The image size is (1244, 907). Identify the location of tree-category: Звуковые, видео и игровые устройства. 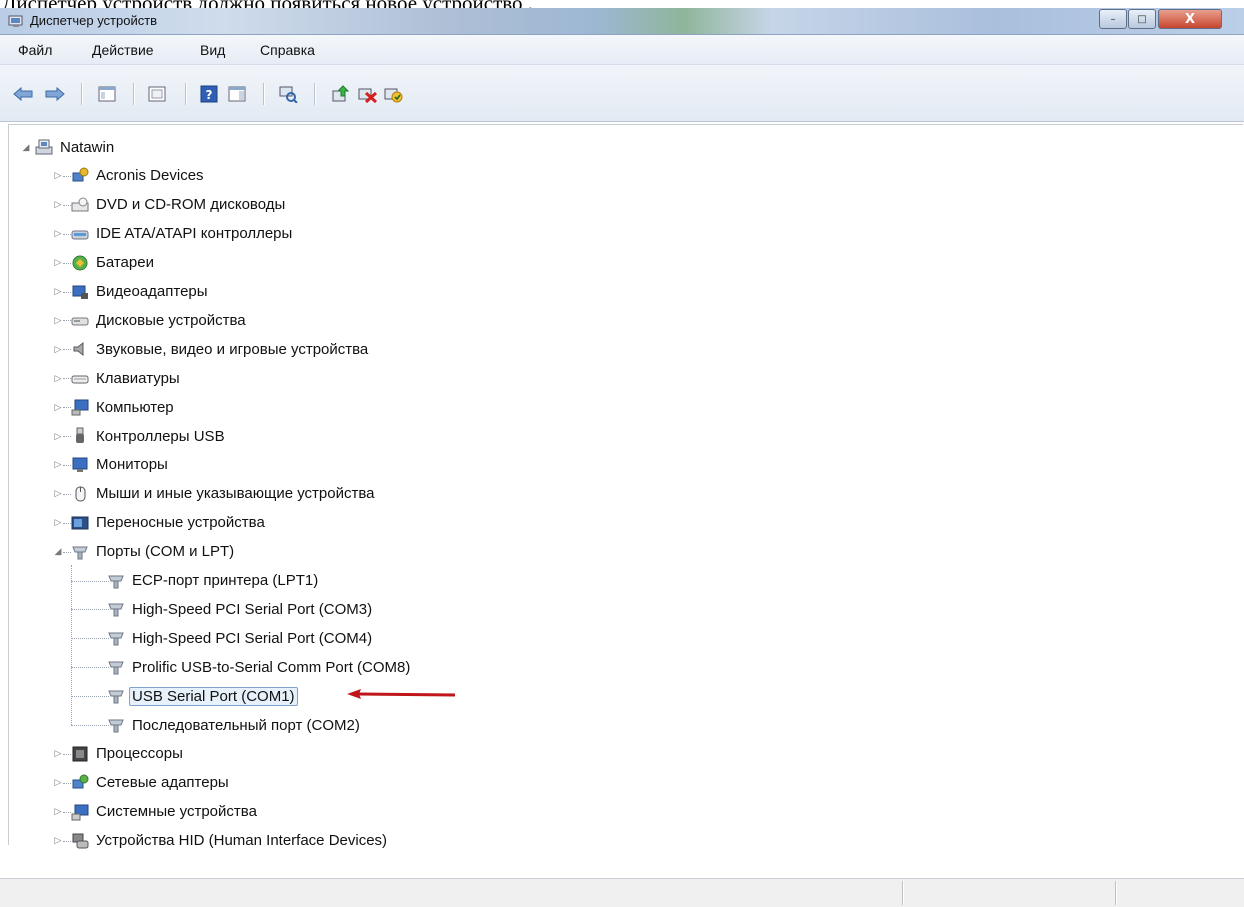
(221, 349).